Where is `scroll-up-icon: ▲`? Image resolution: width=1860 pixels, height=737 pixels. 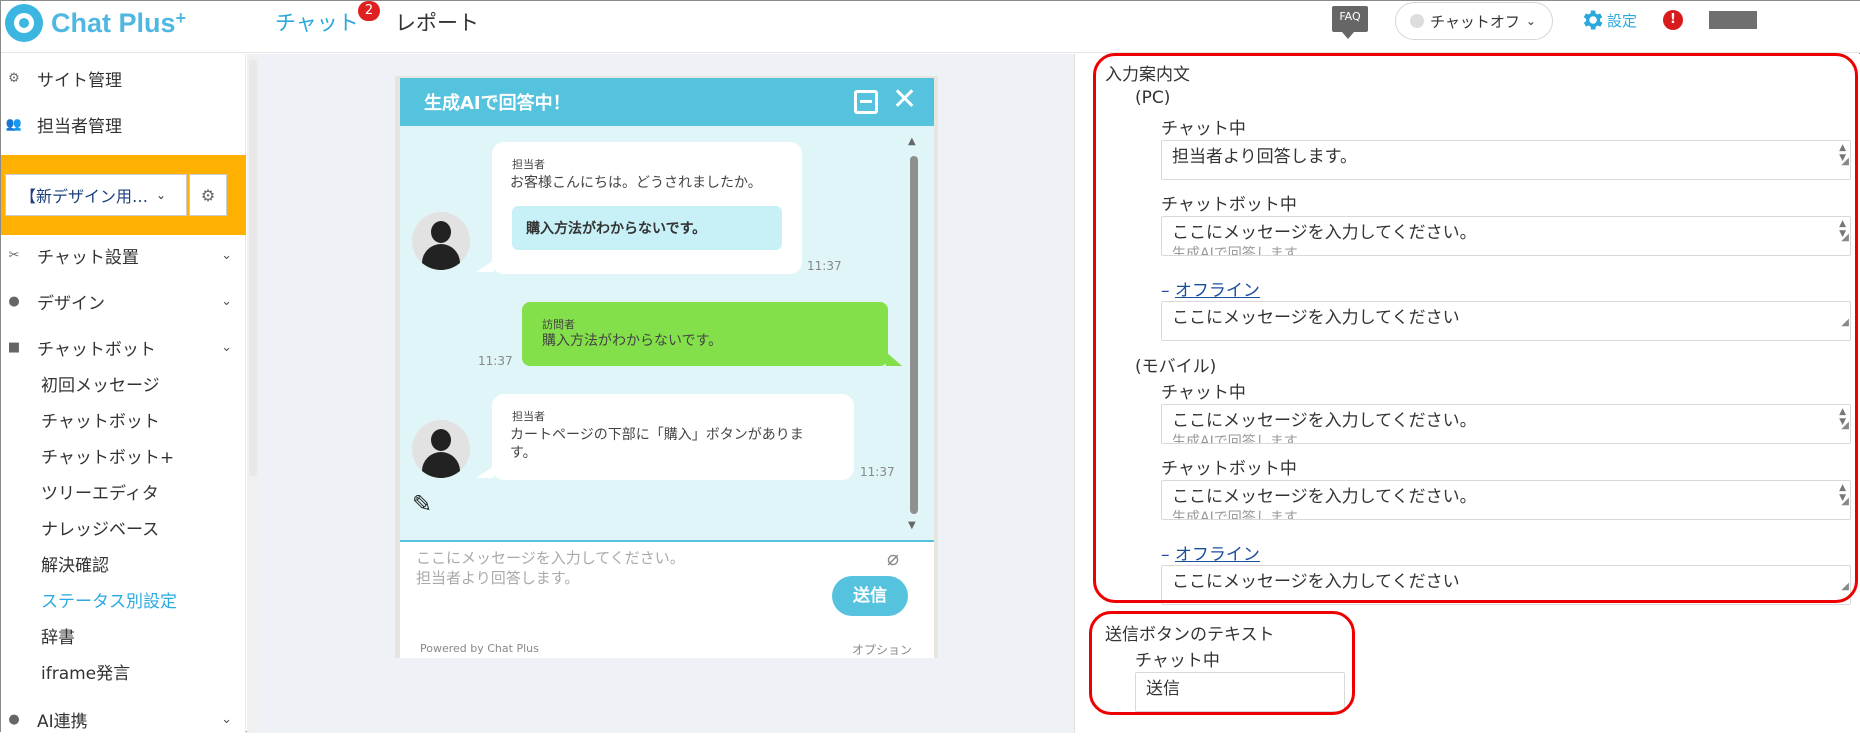 scroll-up-icon: ▲ is located at coordinates (912, 141).